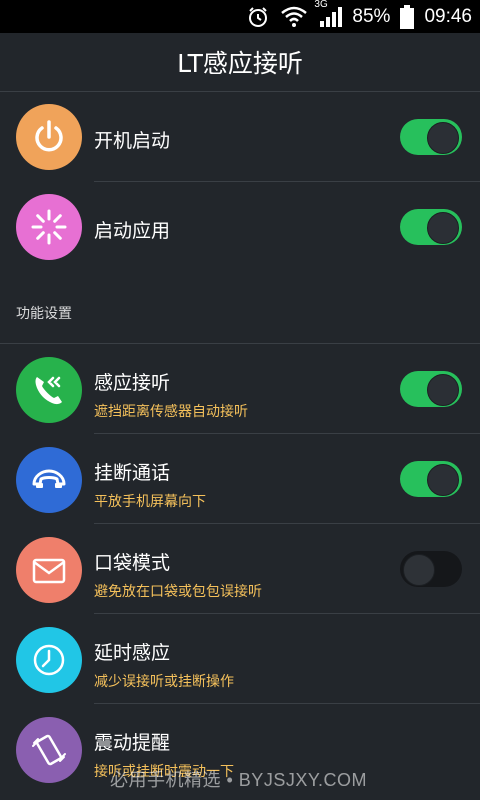 This screenshot has width=480, height=800. Describe the element at coordinates (49, 227) in the screenshot. I see `loading-spinner-icon` at that location.